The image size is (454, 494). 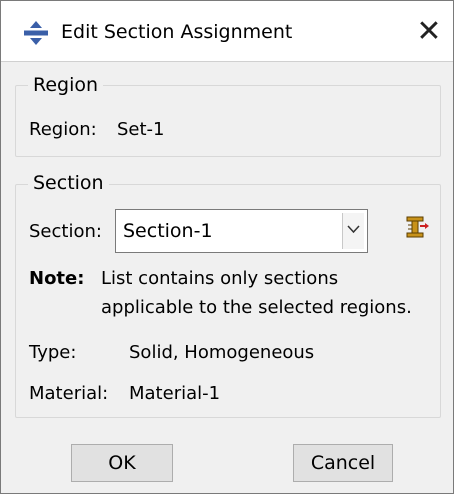 I want to click on dropdown-button, so click(x=353, y=231).